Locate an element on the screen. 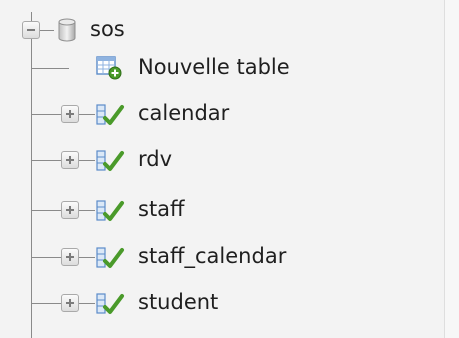  tree-row-table: student is located at coordinates (222, 303).